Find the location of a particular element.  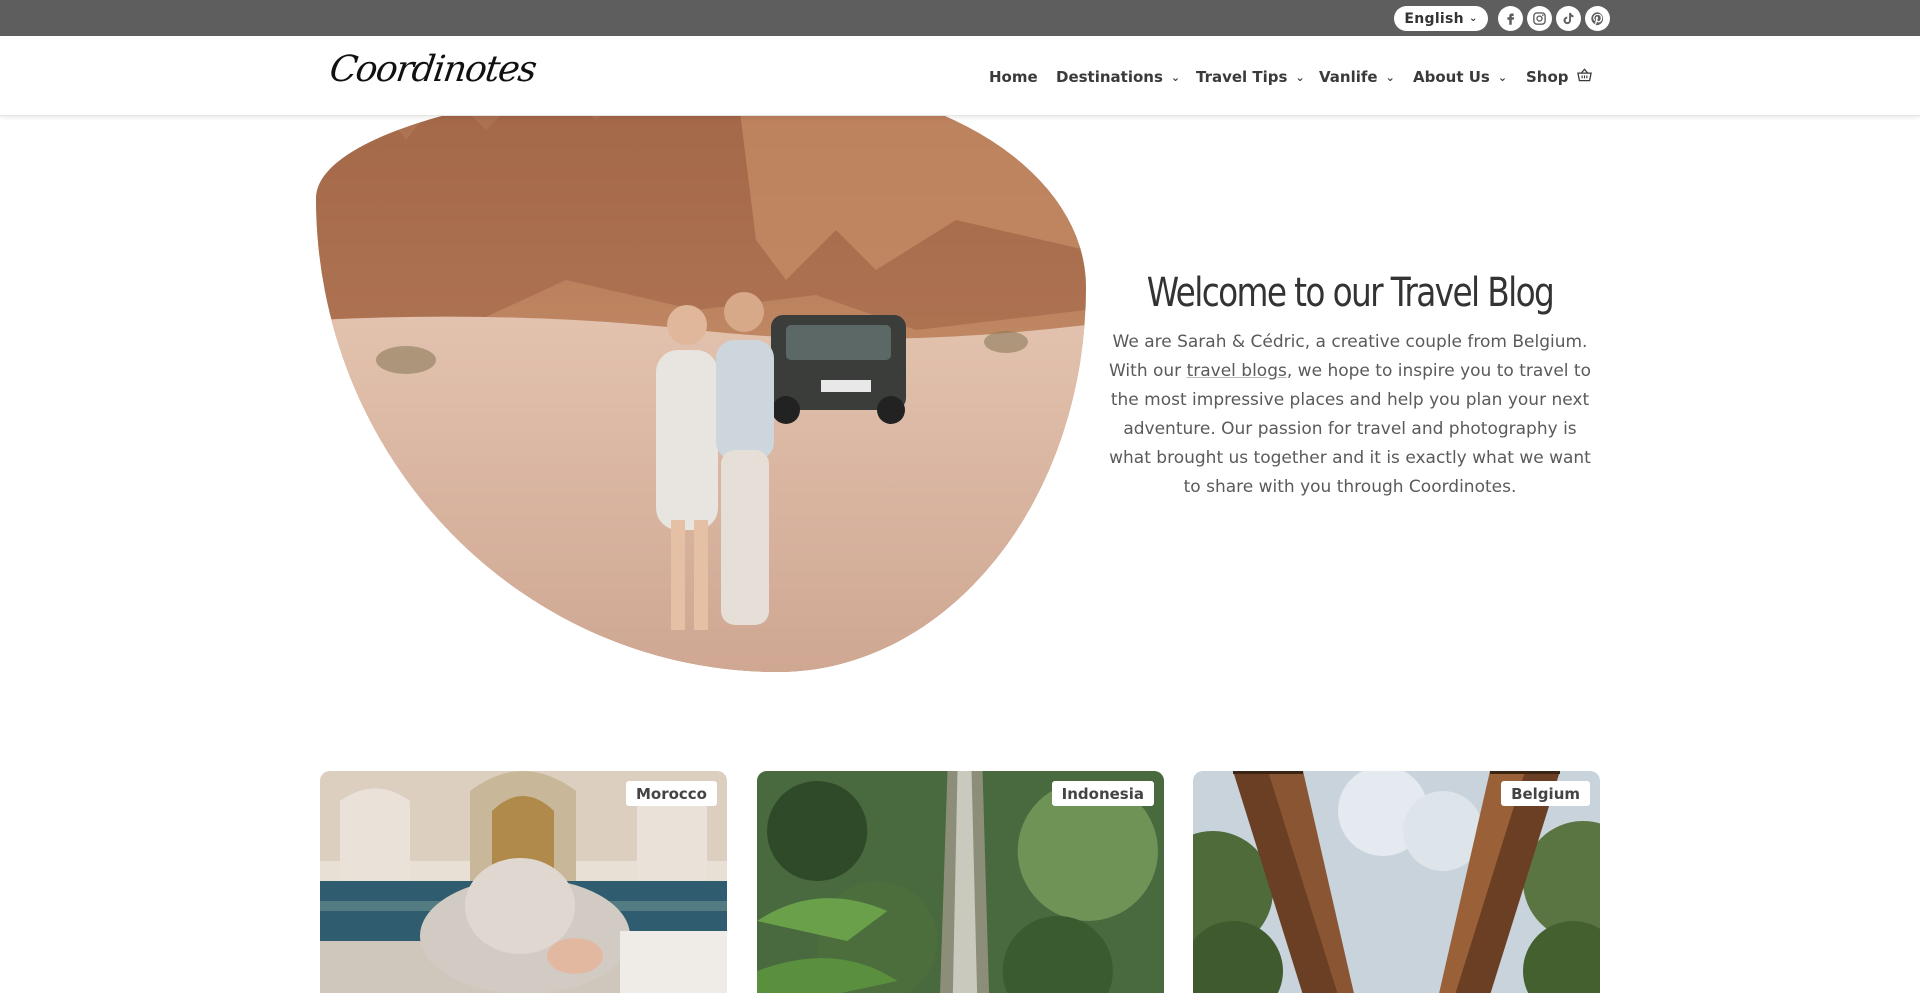

language-label: English is located at coordinates (1434, 18).